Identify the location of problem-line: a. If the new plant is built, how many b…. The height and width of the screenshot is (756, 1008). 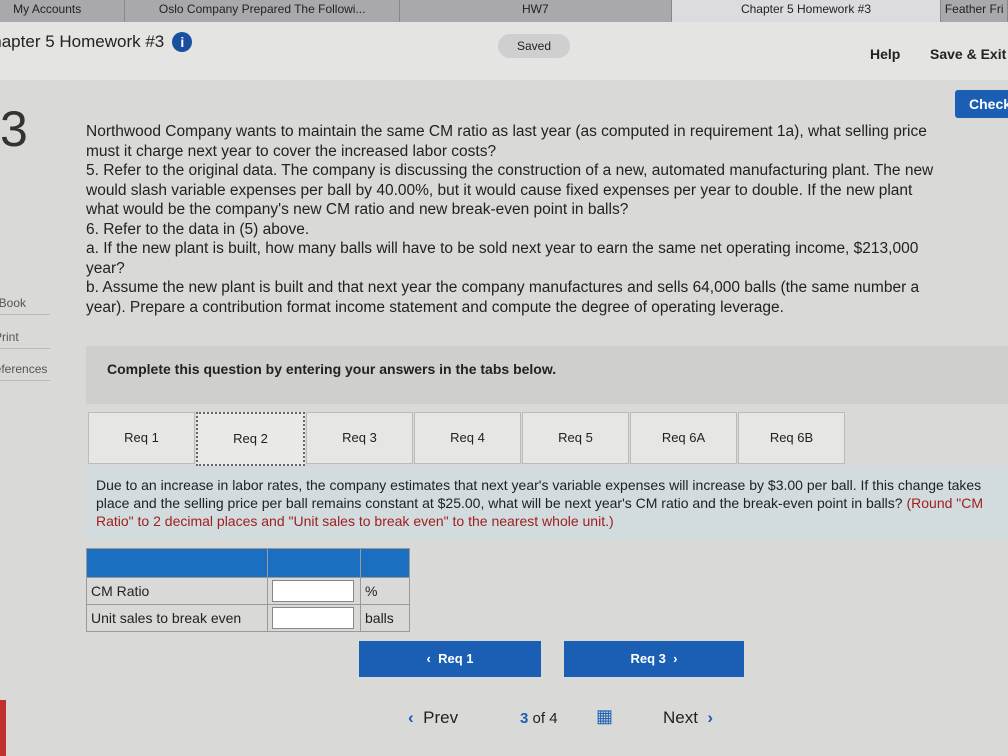
(502, 248).